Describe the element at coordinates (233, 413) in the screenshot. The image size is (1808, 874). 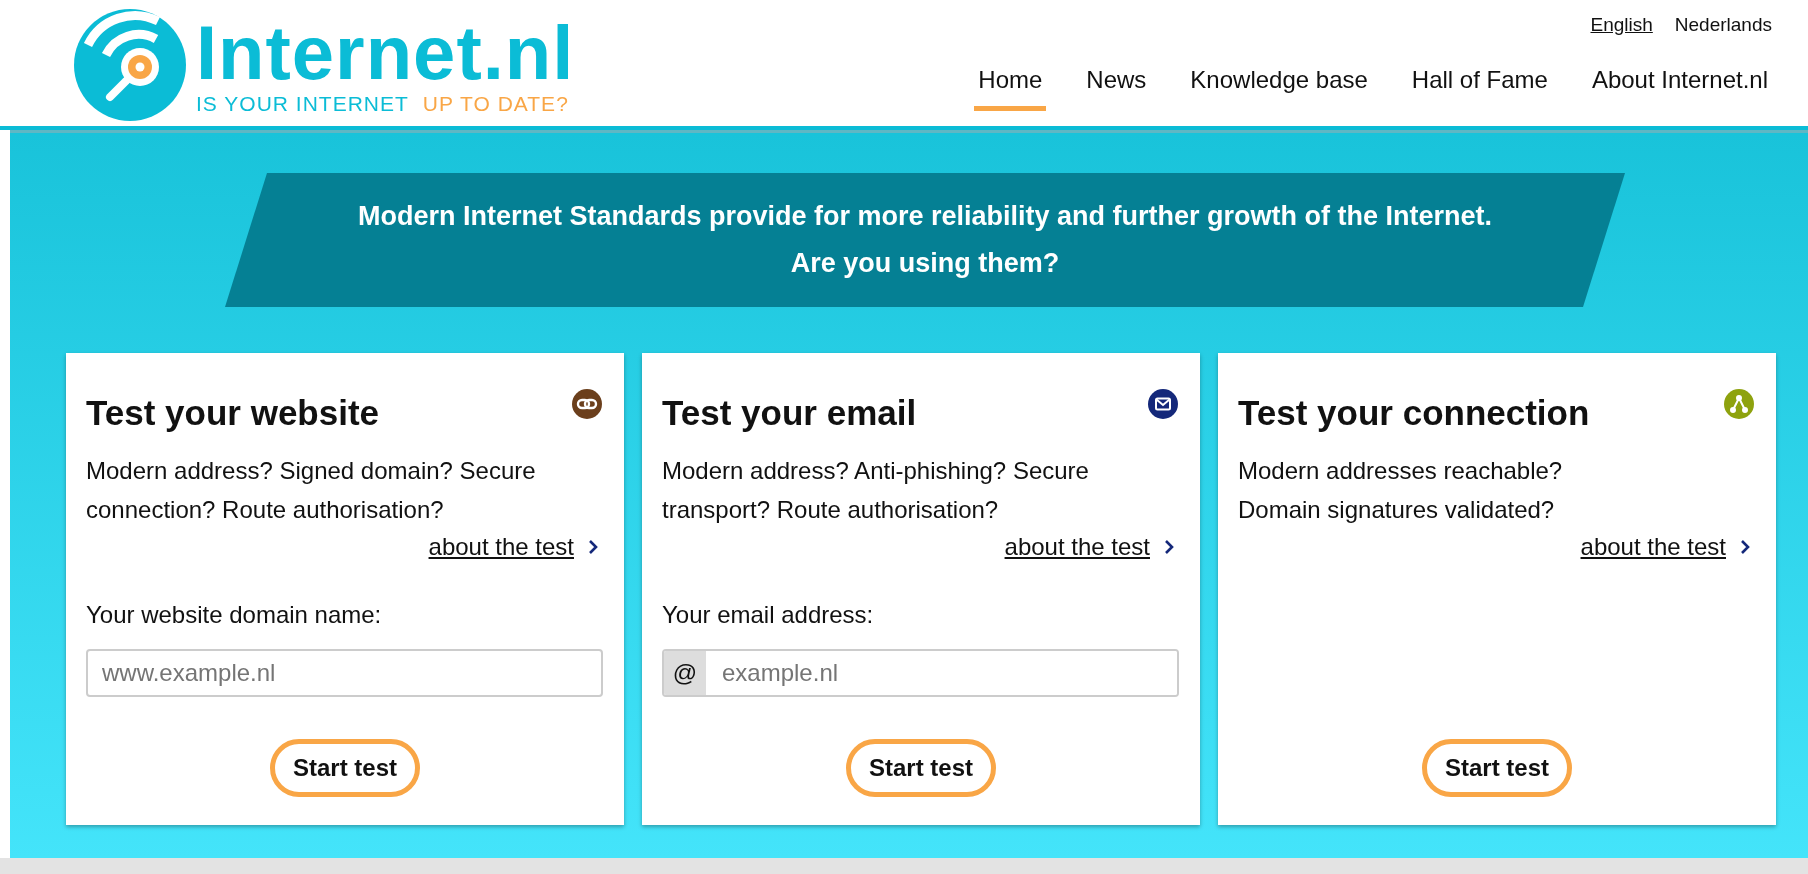
I see `card-title: Test your website` at that location.